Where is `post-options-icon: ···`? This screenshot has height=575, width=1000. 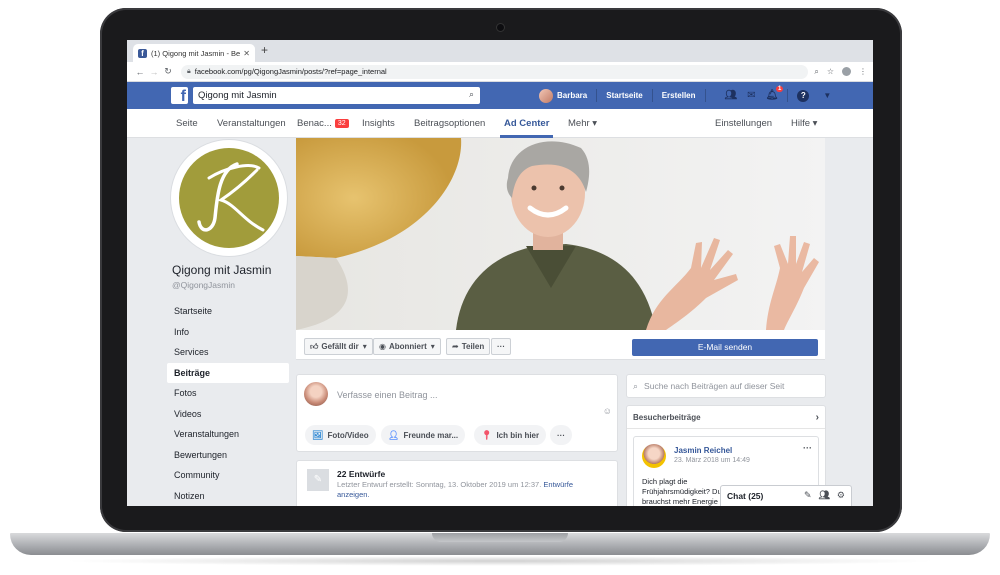 post-options-icon: ··· is located at coordinates (807, 448).